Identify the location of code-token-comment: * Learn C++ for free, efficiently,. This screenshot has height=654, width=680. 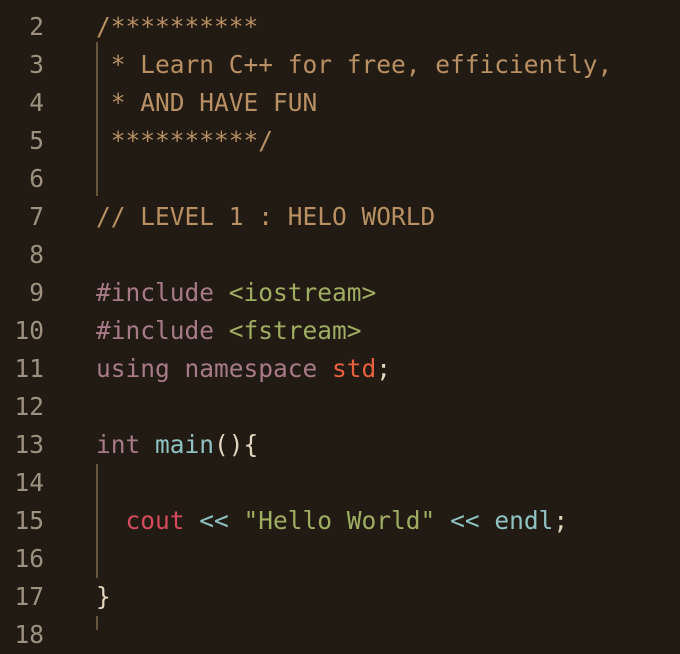
(354, 64).